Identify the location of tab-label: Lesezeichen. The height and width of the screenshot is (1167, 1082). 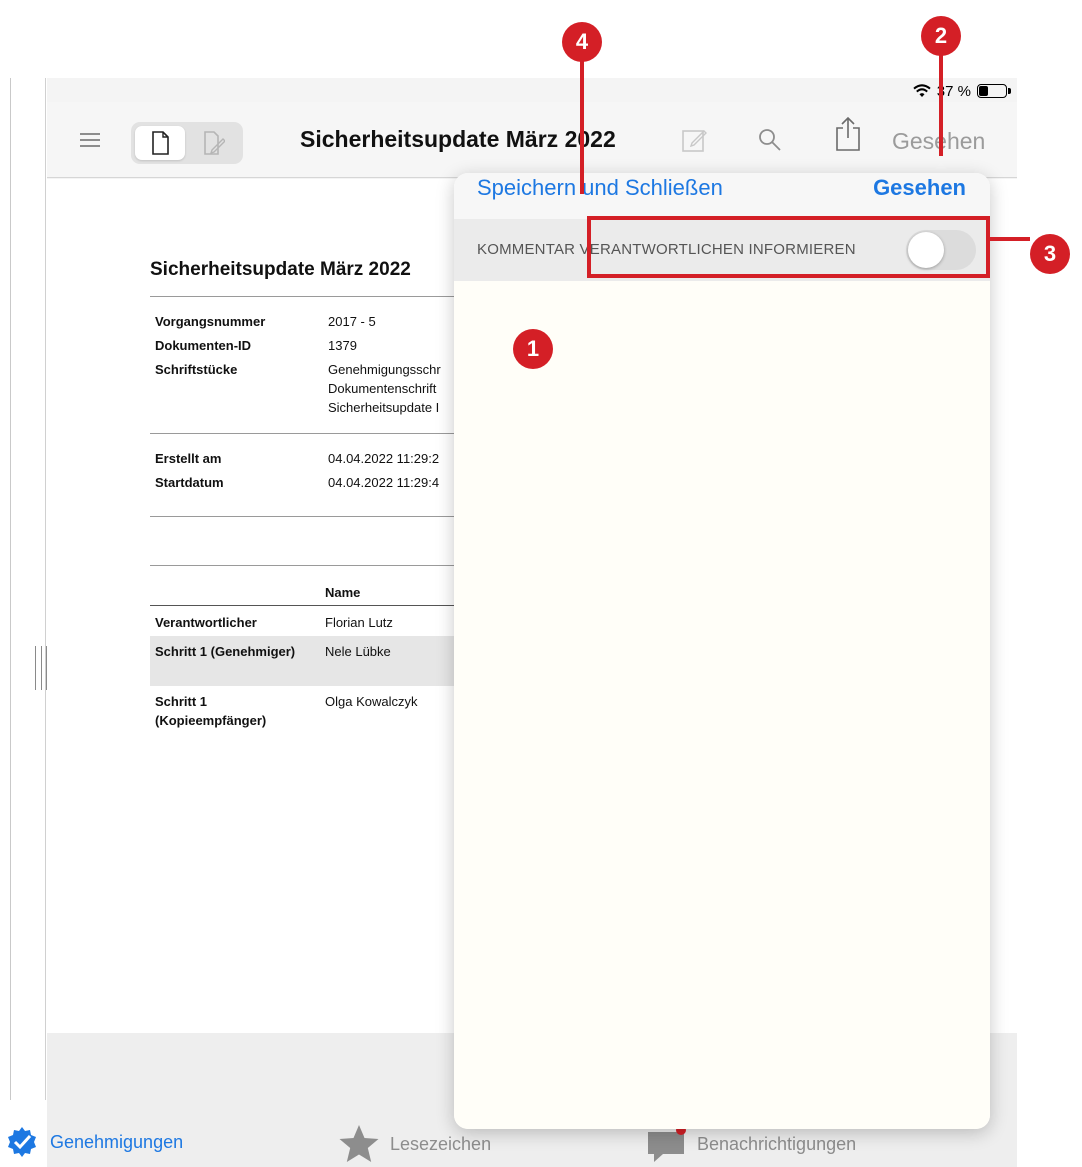
(441, 1143).